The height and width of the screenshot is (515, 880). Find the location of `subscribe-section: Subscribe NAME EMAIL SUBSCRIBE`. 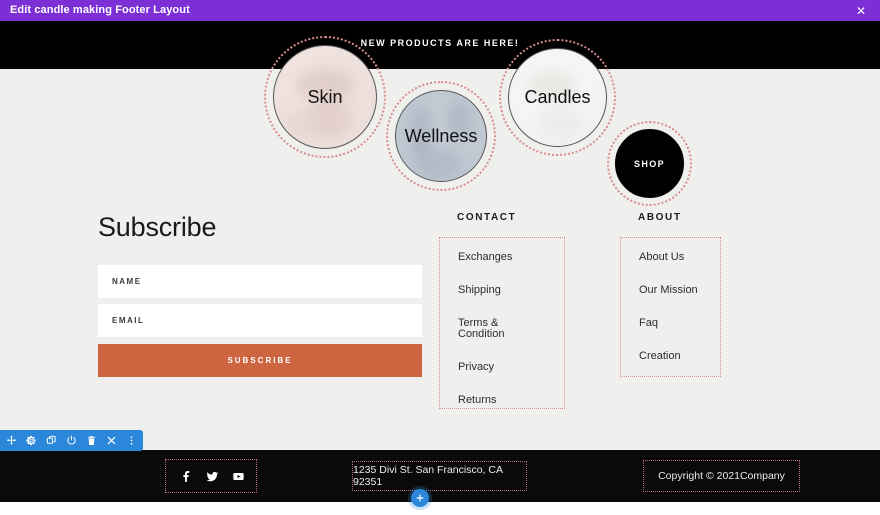

subscribe-section: Subscribe NAME EMAIL SUBSCRIBE is located at coordinates (260, 294).